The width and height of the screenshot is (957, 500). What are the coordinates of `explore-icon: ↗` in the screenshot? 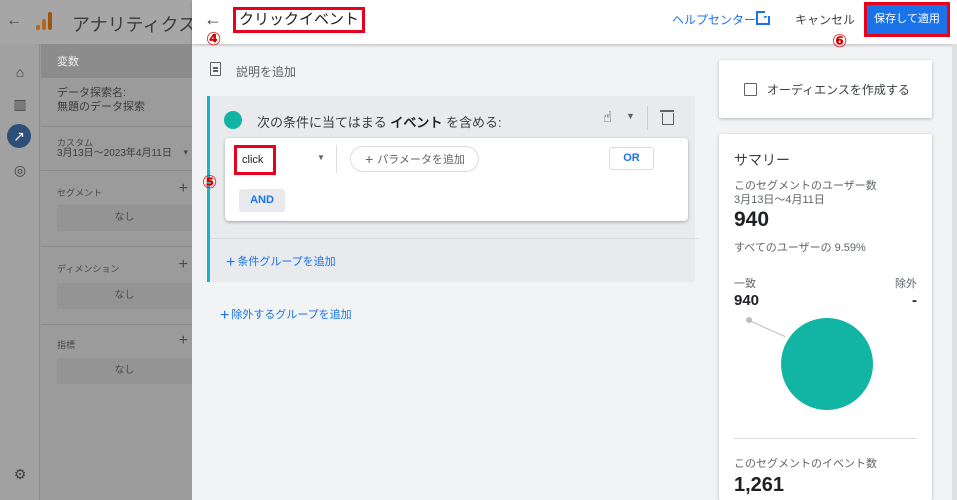 It's located at (19, 136).